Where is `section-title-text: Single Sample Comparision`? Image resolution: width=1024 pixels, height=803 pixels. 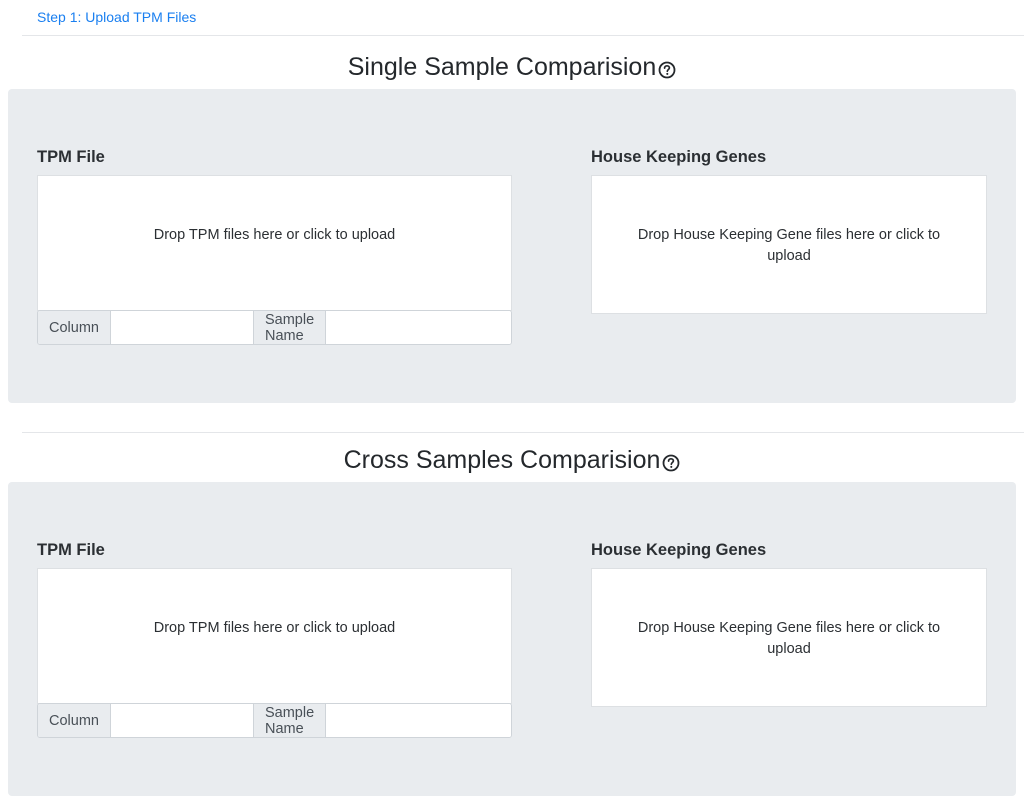 section-title-text: Single Sample Comparision is located at coordinates (502, 67).